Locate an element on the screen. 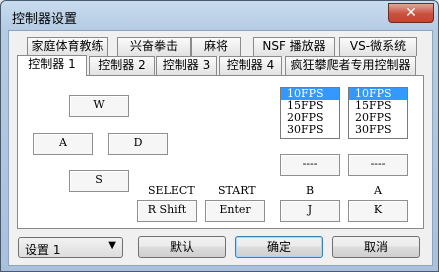 Image resolution: width=439 pixels, height=272 pixels. select-key: R Shift is located at coordinates (167, 211).